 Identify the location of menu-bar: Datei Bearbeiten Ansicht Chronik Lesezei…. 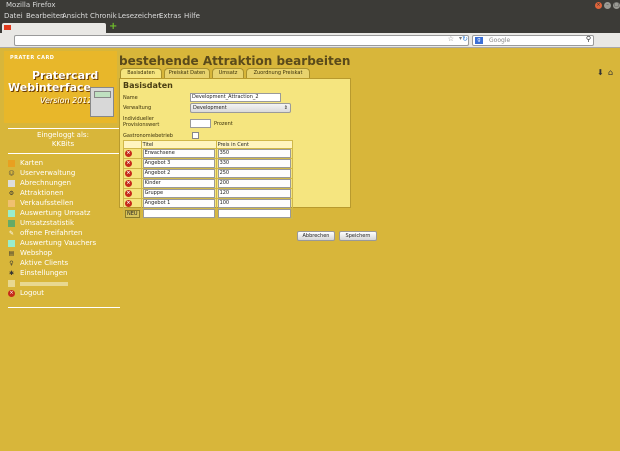
(310, 16).